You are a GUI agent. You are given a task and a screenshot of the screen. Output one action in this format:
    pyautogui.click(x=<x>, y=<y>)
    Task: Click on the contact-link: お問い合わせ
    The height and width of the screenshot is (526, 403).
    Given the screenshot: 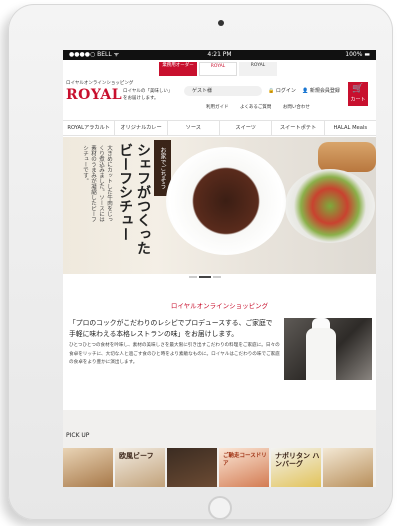 What is the action you would take?
    pyautogui.click(x=296, y=107)
    